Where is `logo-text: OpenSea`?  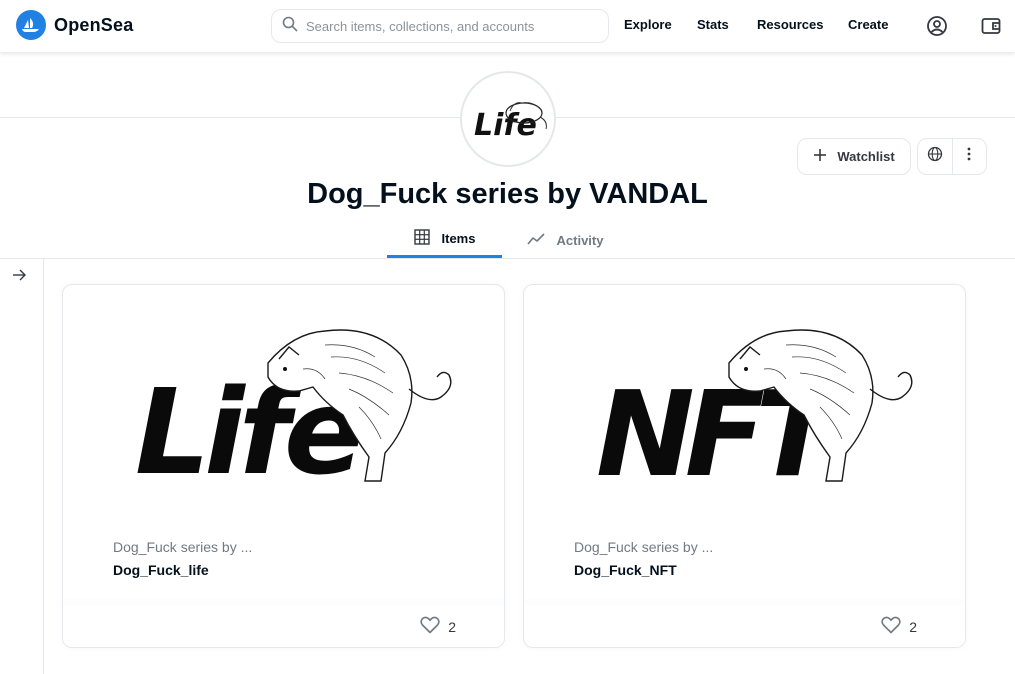
logo-text: OpenSea is located at coordinates (94, 24).